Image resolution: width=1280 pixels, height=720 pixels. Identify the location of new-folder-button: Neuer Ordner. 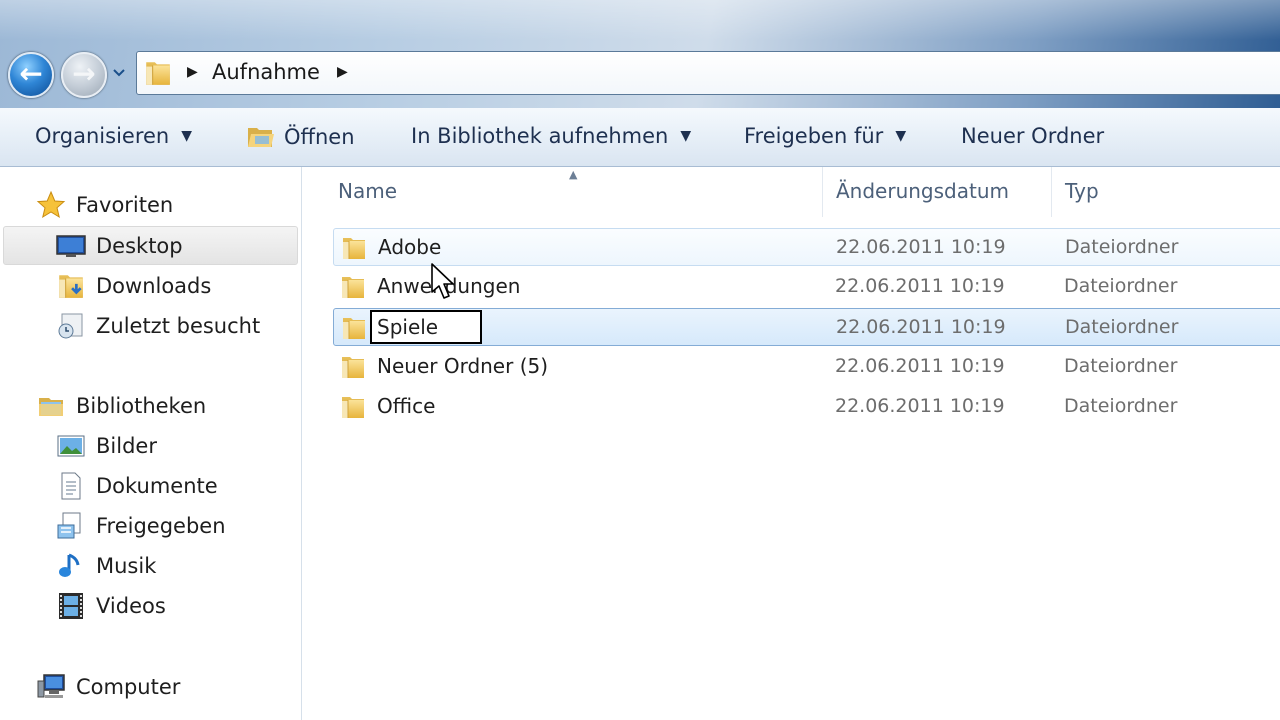
(1032, 136).